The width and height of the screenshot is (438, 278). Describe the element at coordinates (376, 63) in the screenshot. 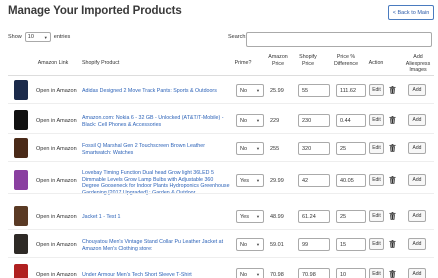

I see `header-action: Action` at that location.